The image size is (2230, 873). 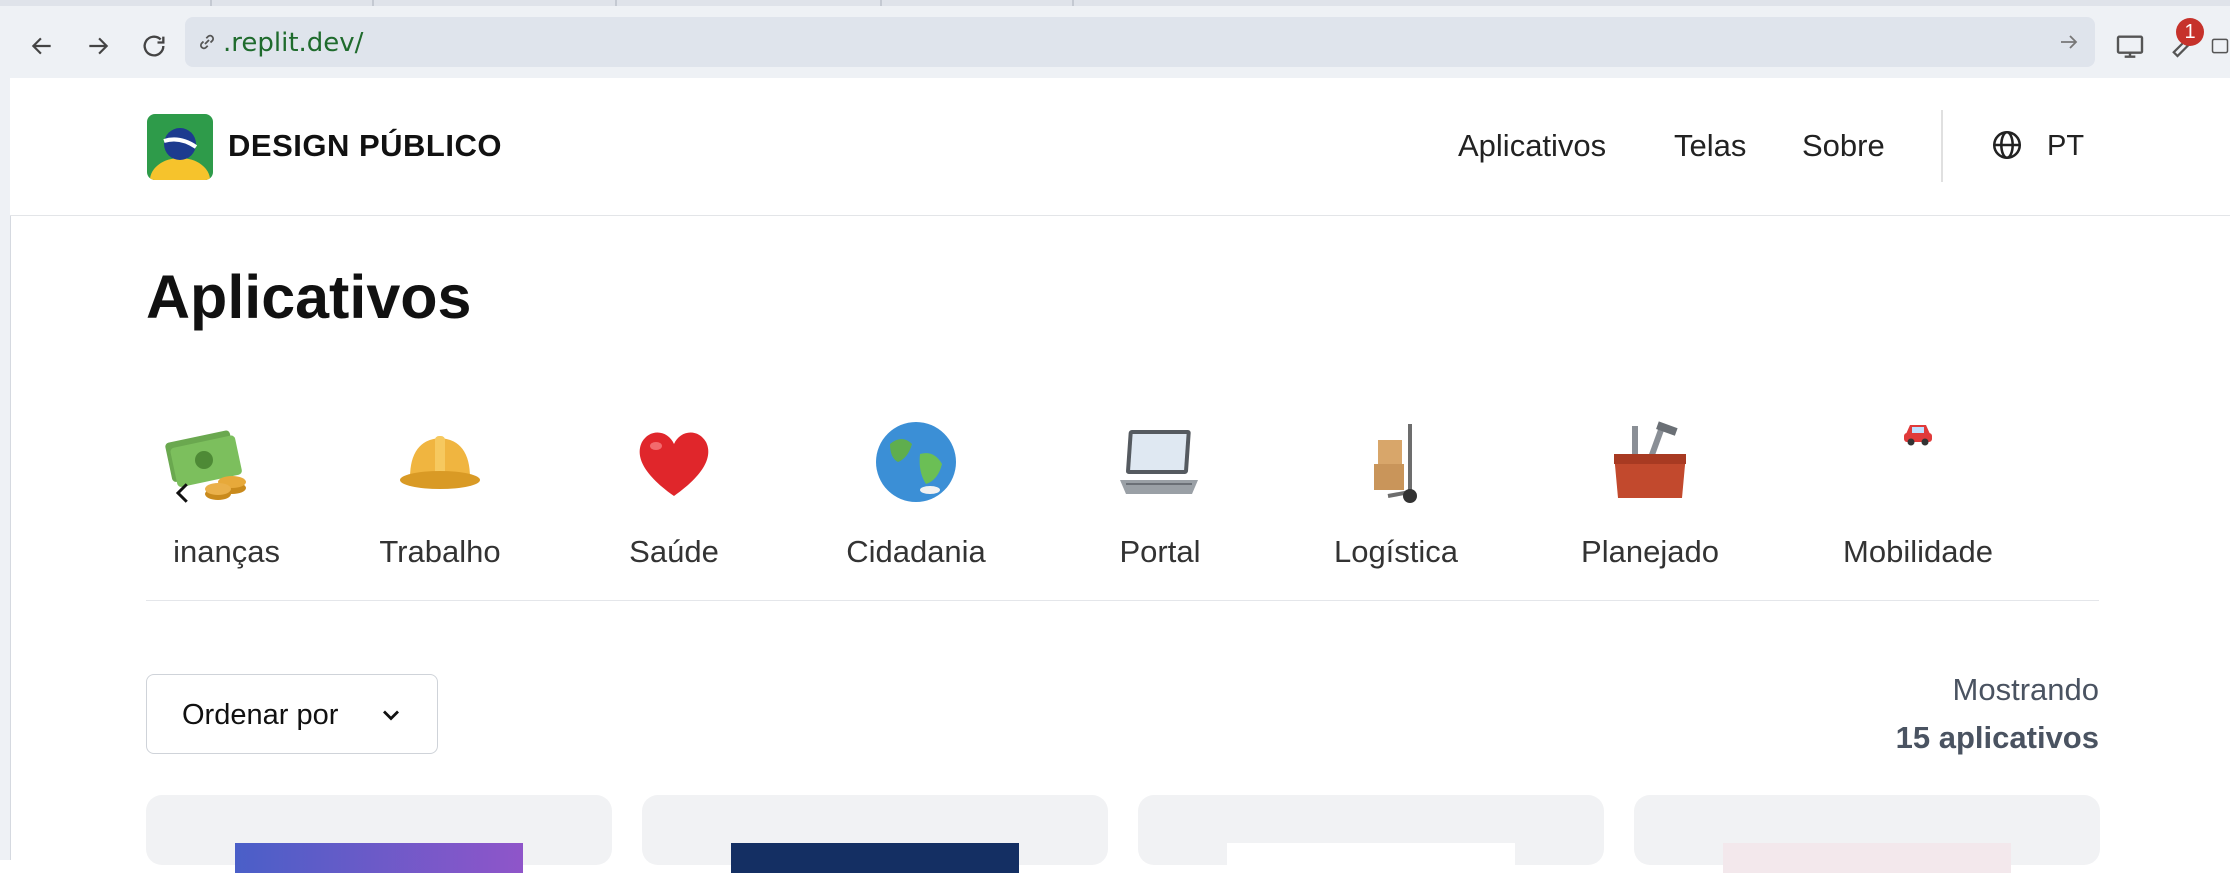 I want to click on monitor-icon, so click(x=2130, y=46).